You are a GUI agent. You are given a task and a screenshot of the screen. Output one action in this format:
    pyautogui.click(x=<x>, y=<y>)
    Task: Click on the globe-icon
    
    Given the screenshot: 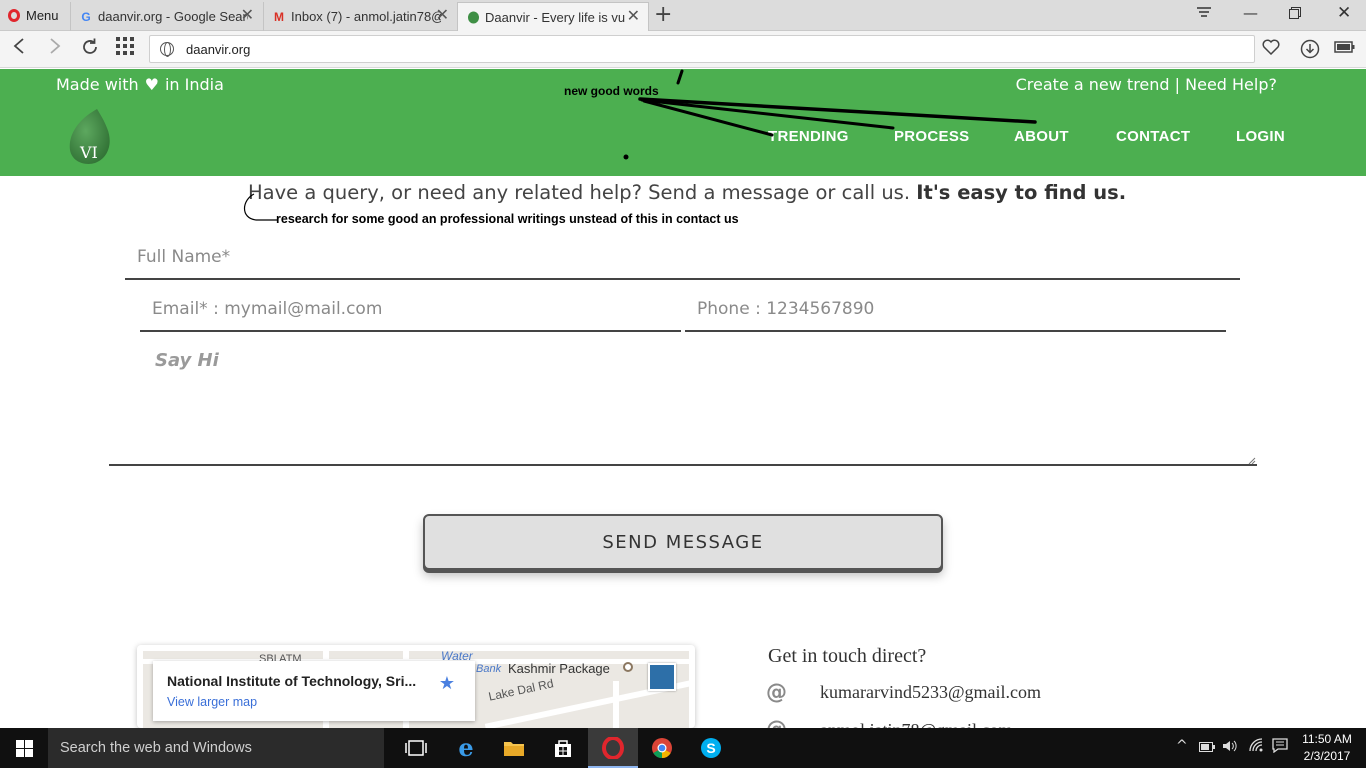 What is the action you would take?
    pyautogui.click(x=167, y=49)
    